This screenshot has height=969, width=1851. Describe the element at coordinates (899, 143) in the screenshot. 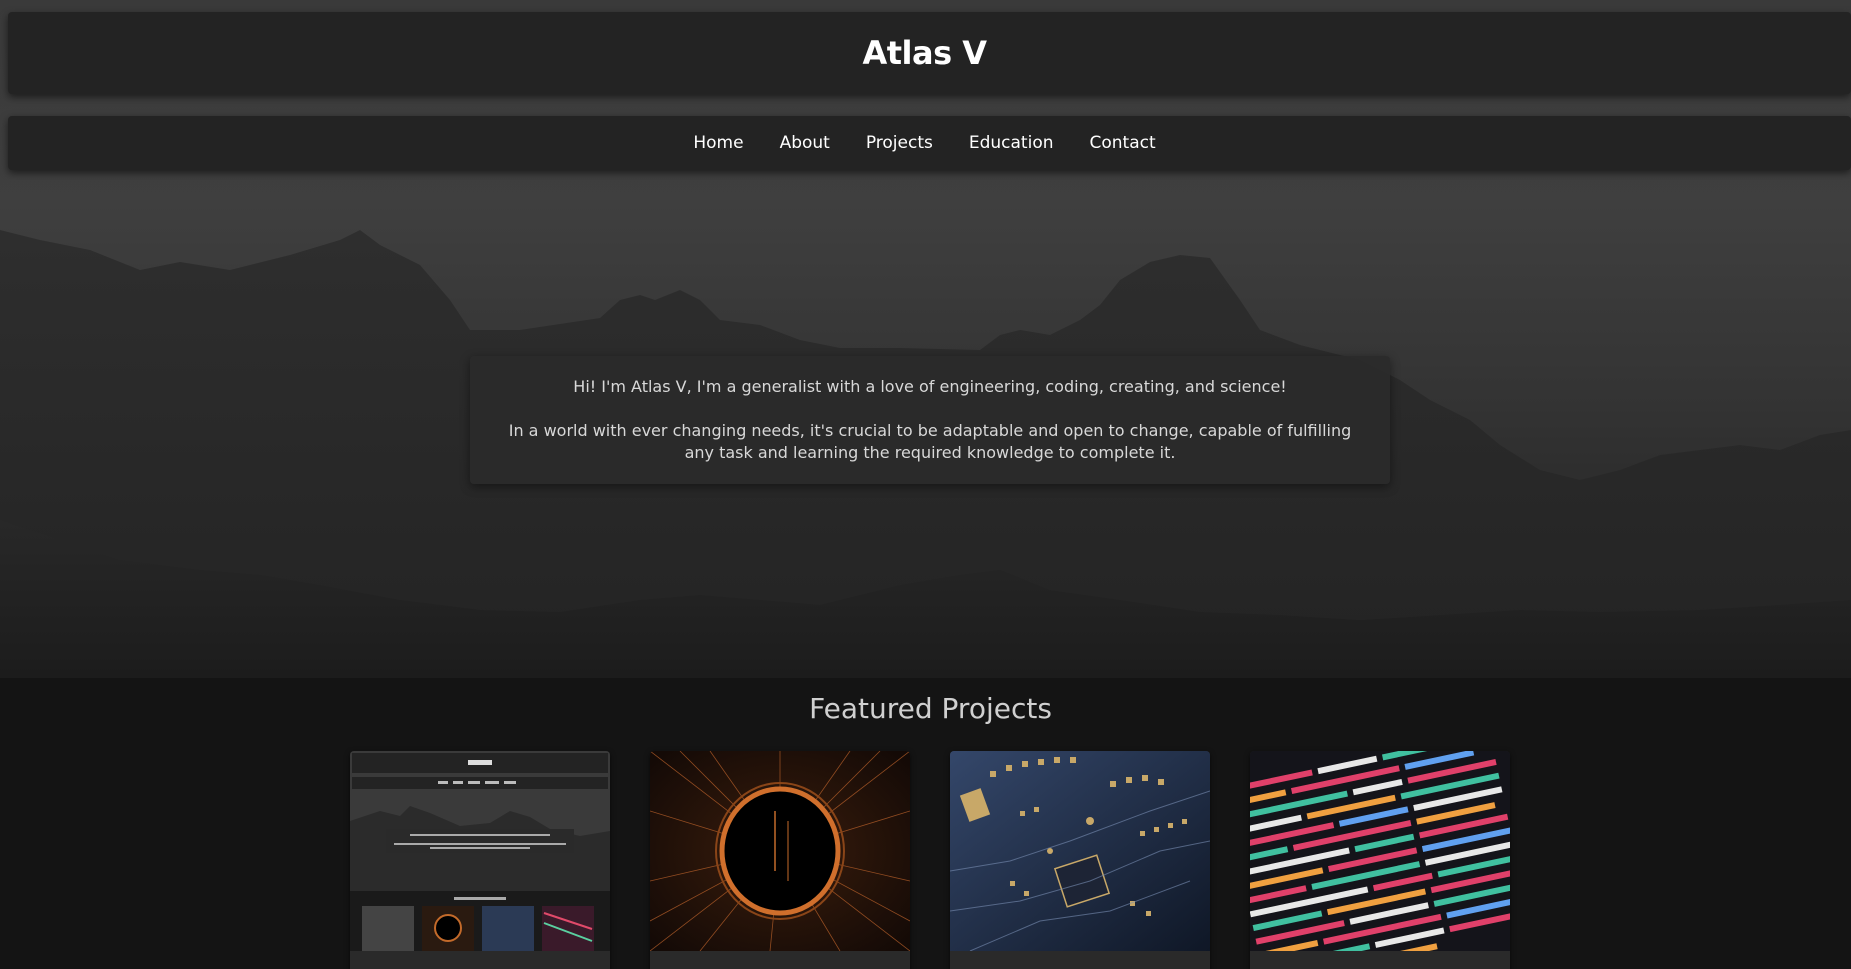

I see `nav-link-projects: Projects` at that location.